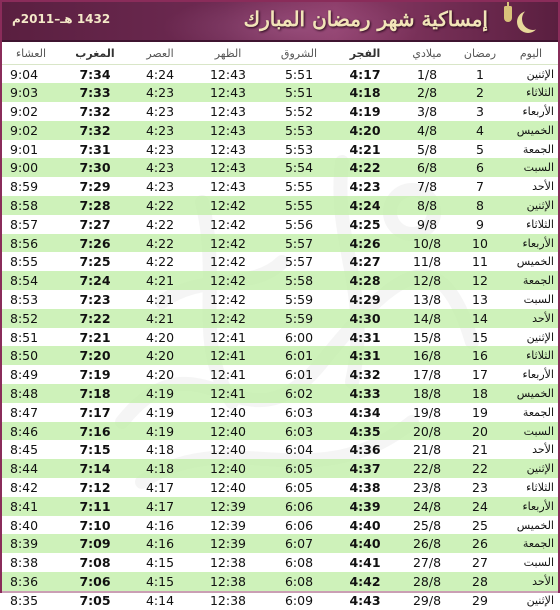 This screenshot has height=610, width=560. What do you see at coordinates (365, 74) in the screenshot?
I see `cell-fajr: 4:17` at bounding box center [365, 74].